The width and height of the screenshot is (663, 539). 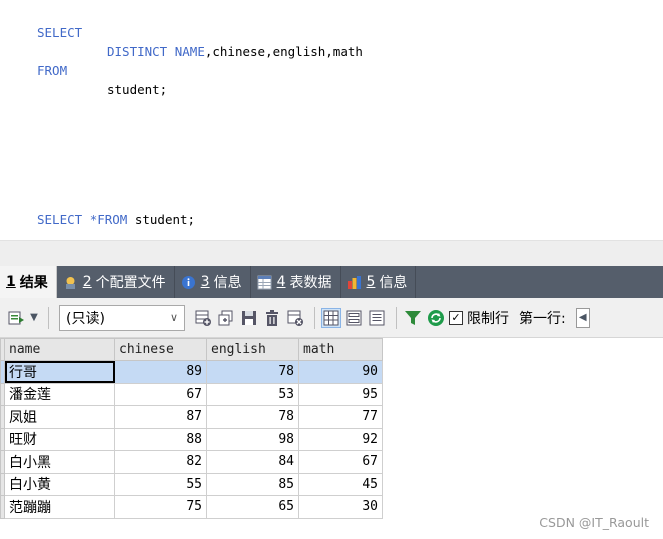 I want to click on cell-name: 行哥, so click(x=59, y=372).